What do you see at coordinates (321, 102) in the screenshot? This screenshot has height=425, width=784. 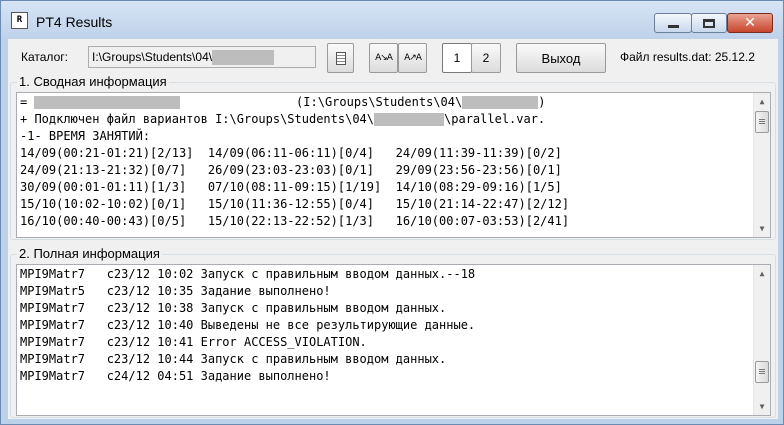 I see `owner-path: (I:\Groups\Students\04\` at bounding box center [321, 102].